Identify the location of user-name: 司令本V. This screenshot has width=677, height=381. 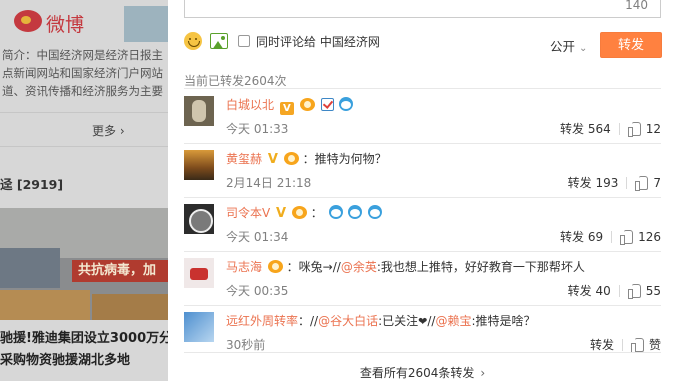
(248, 213).